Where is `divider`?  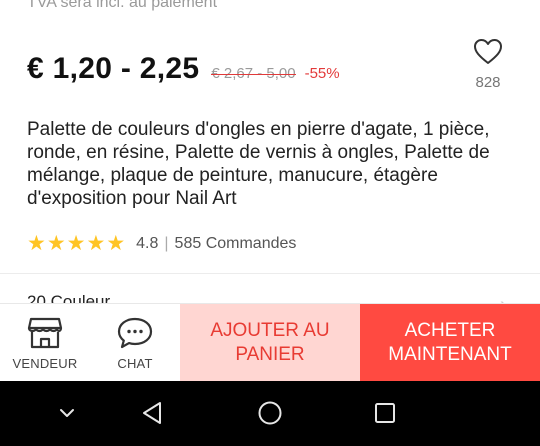 divider is located at coordinates (270, 273).